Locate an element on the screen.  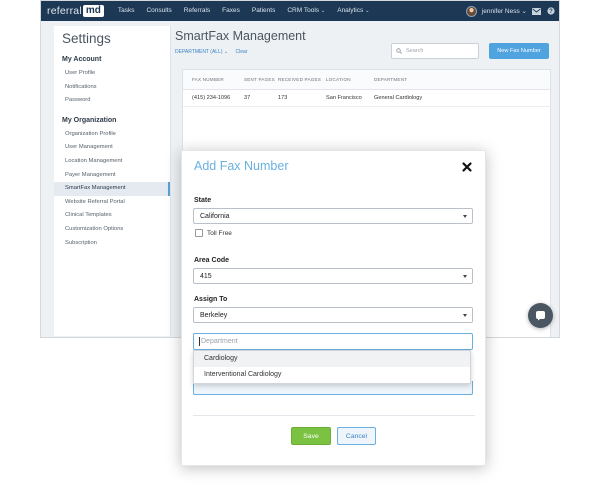
nav-crm-tools: CRM Tools ⌄ is located at coordinates (306, 11).